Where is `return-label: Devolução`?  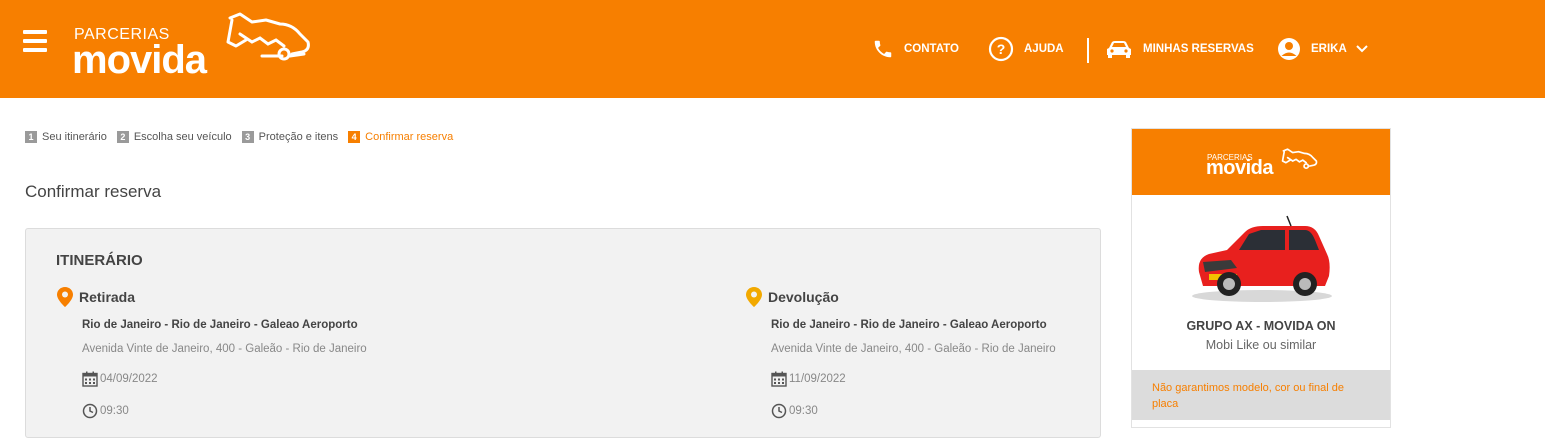 return-label: Devolução is located at coordinates (803, 297).